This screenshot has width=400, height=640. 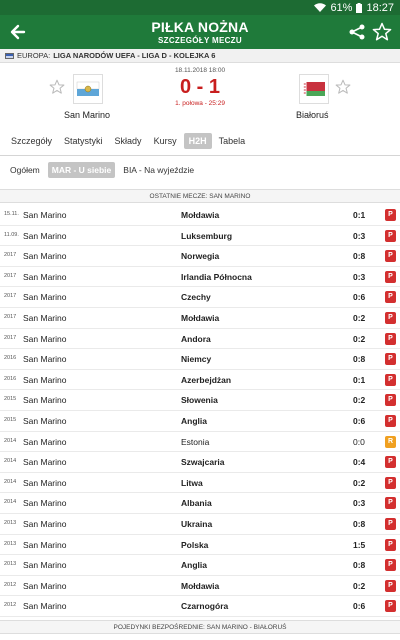 What do you see at coordinates (200, 524) in the screenshot?
I see `match-row: 2013 San Marino Ukraina 0:8 P` at bounding box center [200, 524].